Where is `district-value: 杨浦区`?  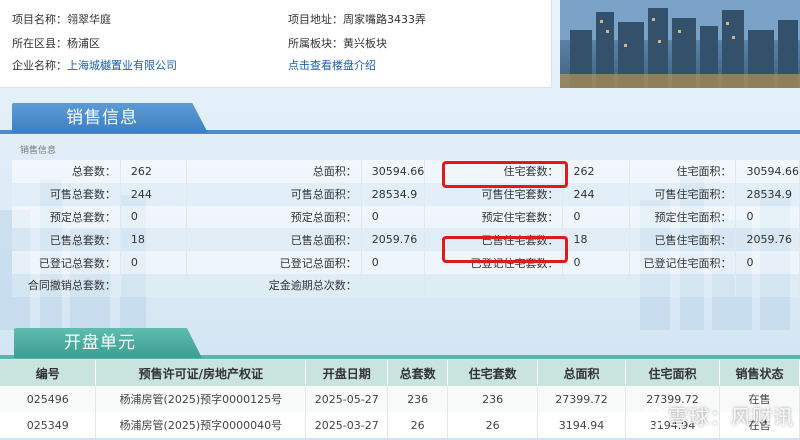
district-value: 杨浦区 is located at coordinates (83, 43).